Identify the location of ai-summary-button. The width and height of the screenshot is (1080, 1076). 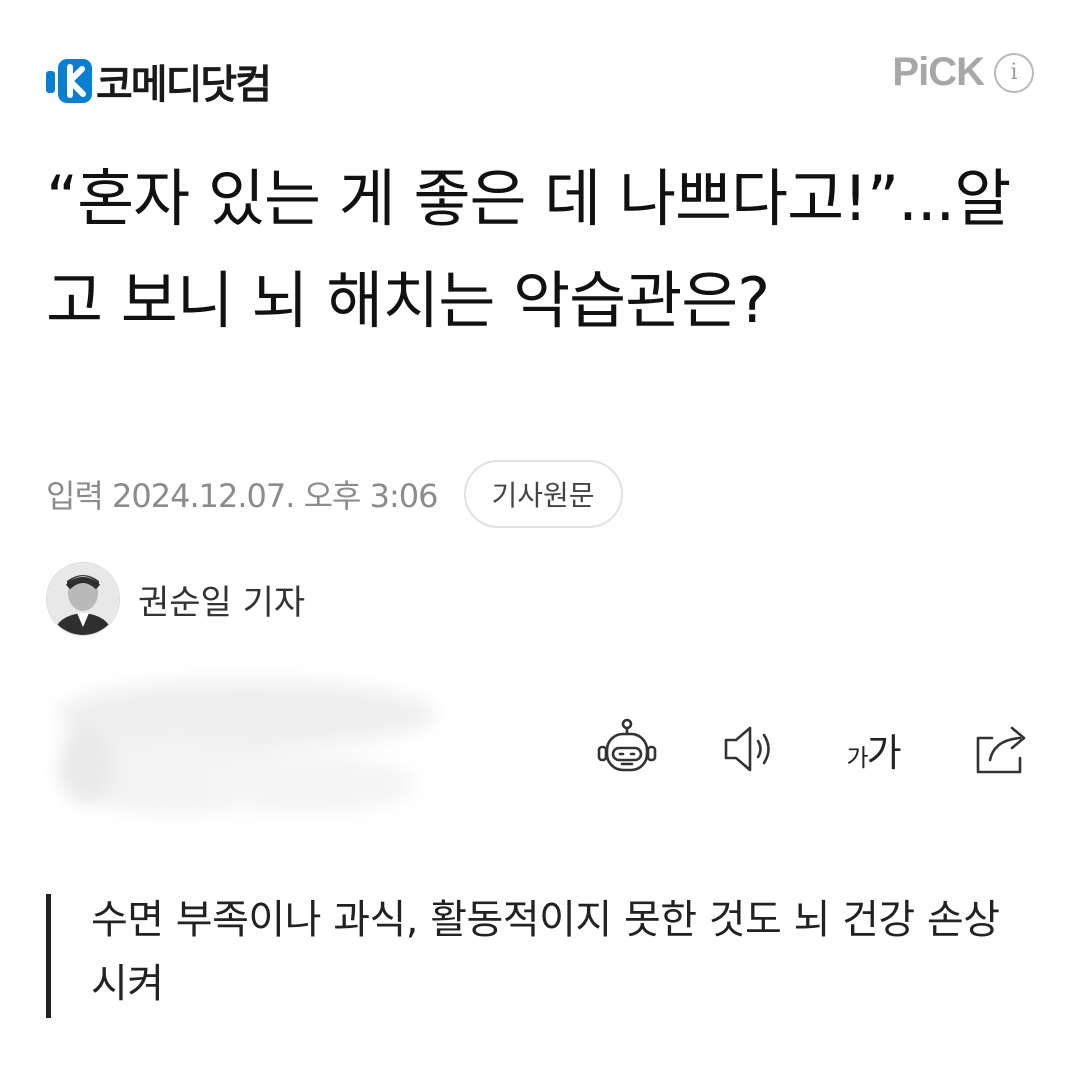
(627, 749).